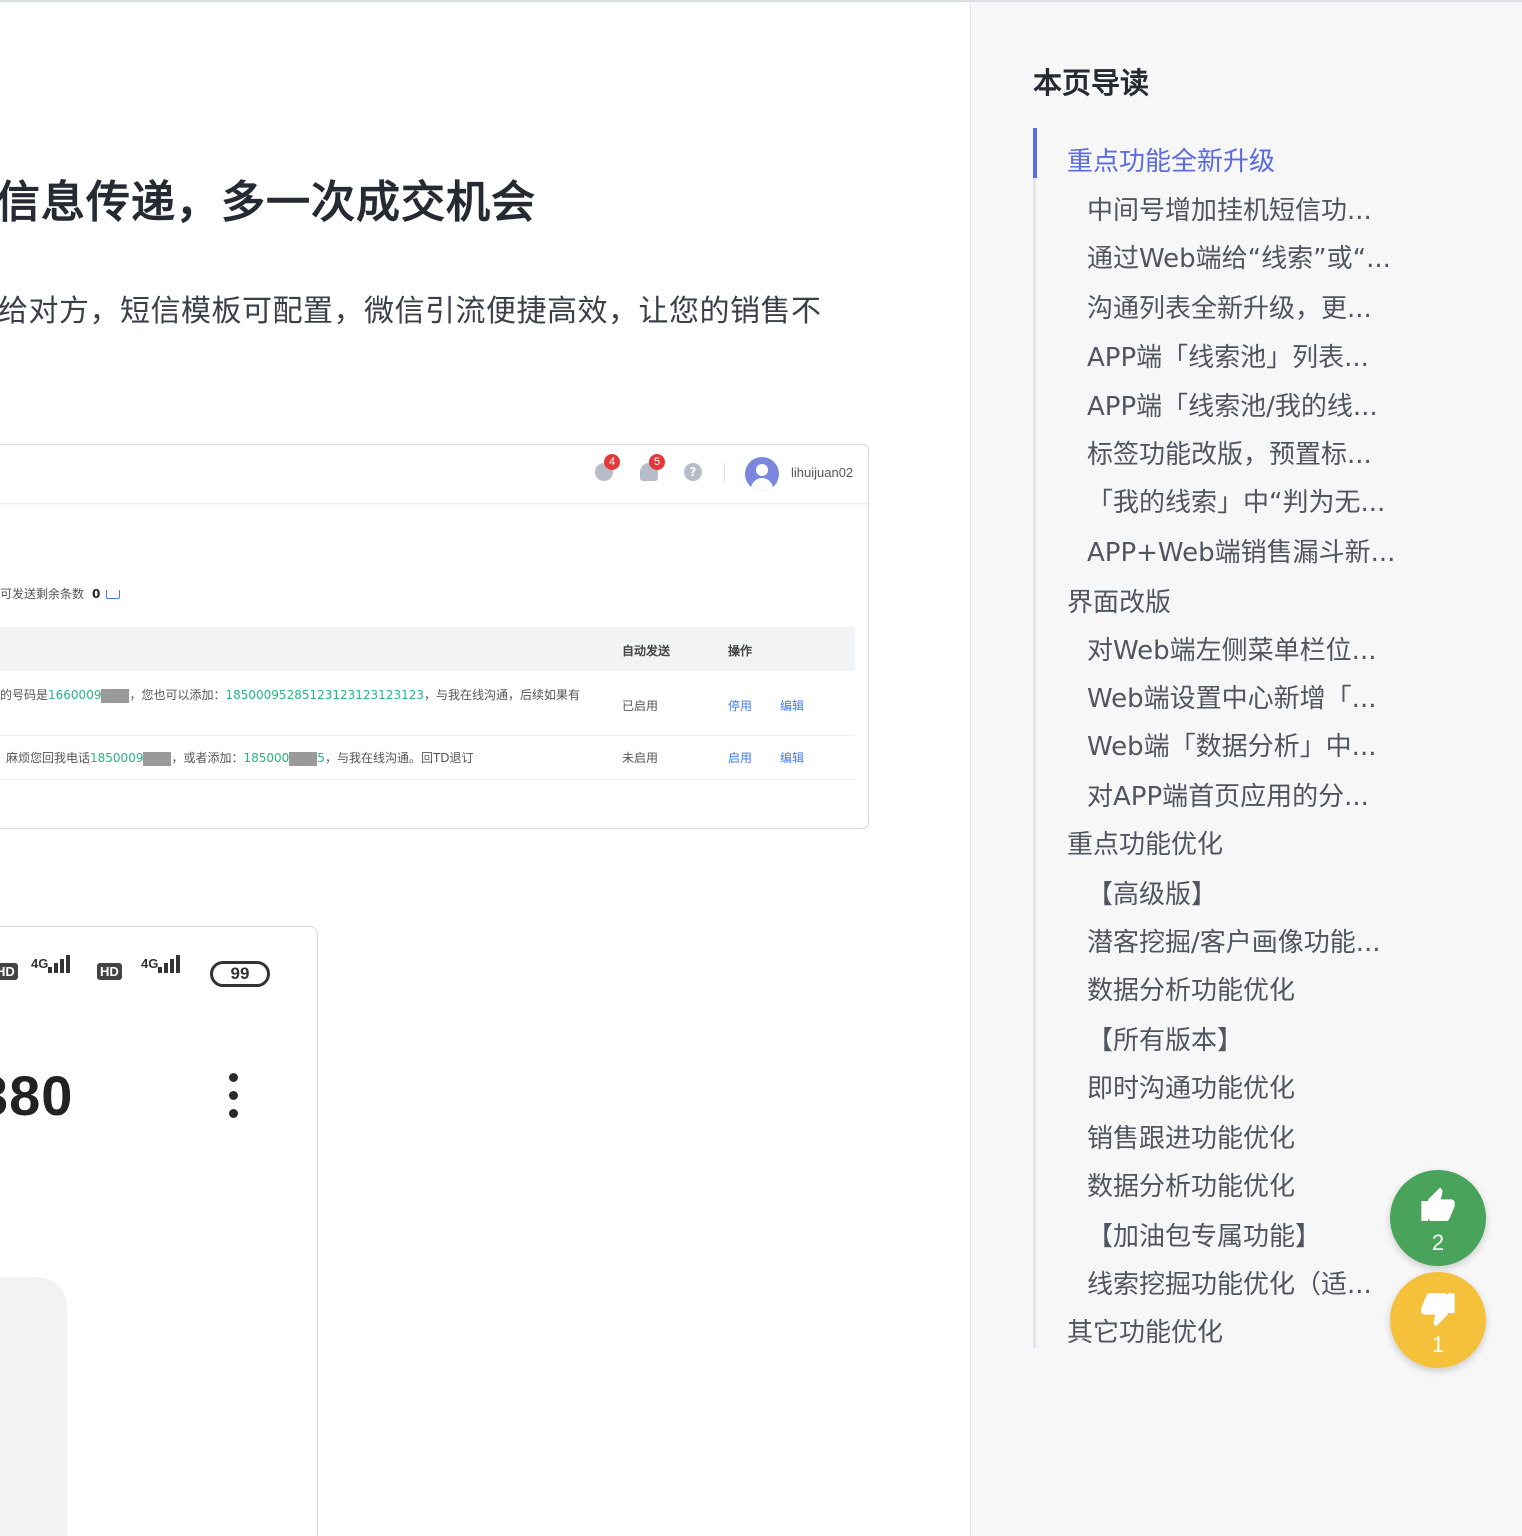 Image resolution: width=1522 pixels, height=1536 pixels. Describe the element at coordinates (1145, 1330) in the screenshot. I see `toc-item-other-optimization: 其它功能优化` at that location.